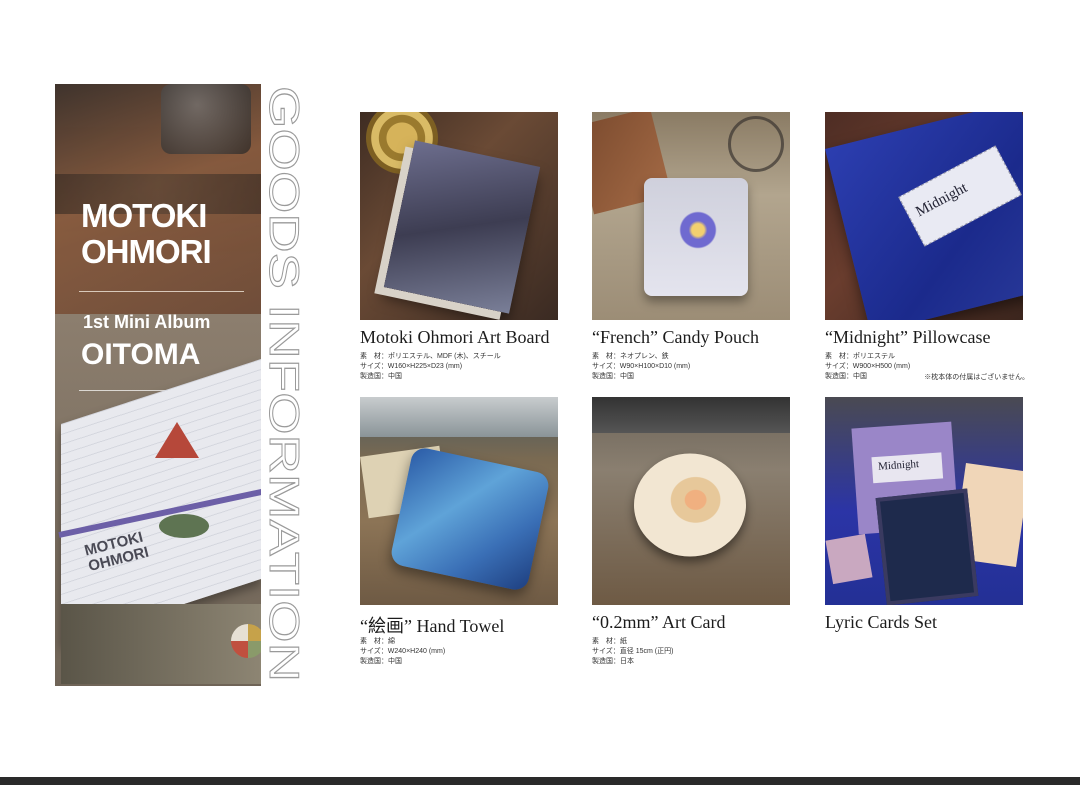  Describe the element at coordinates (206, 119) in the screenshot. I see `camera-object` at that location.